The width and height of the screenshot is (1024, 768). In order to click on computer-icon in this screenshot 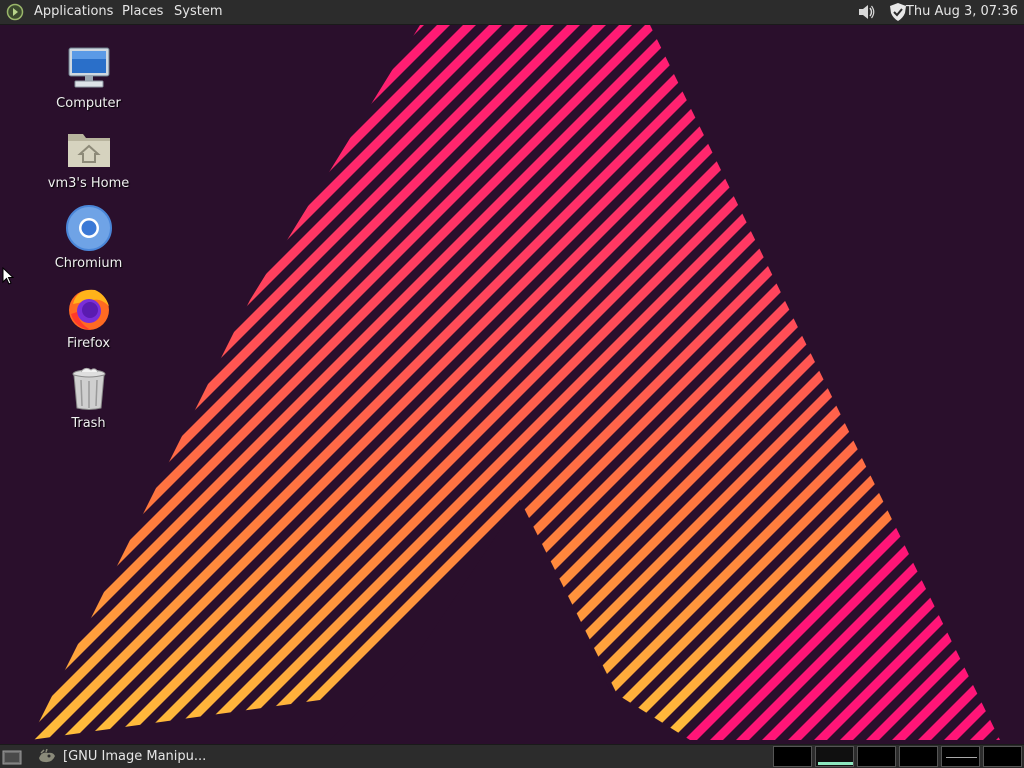, I will do `click(88, 67)`.